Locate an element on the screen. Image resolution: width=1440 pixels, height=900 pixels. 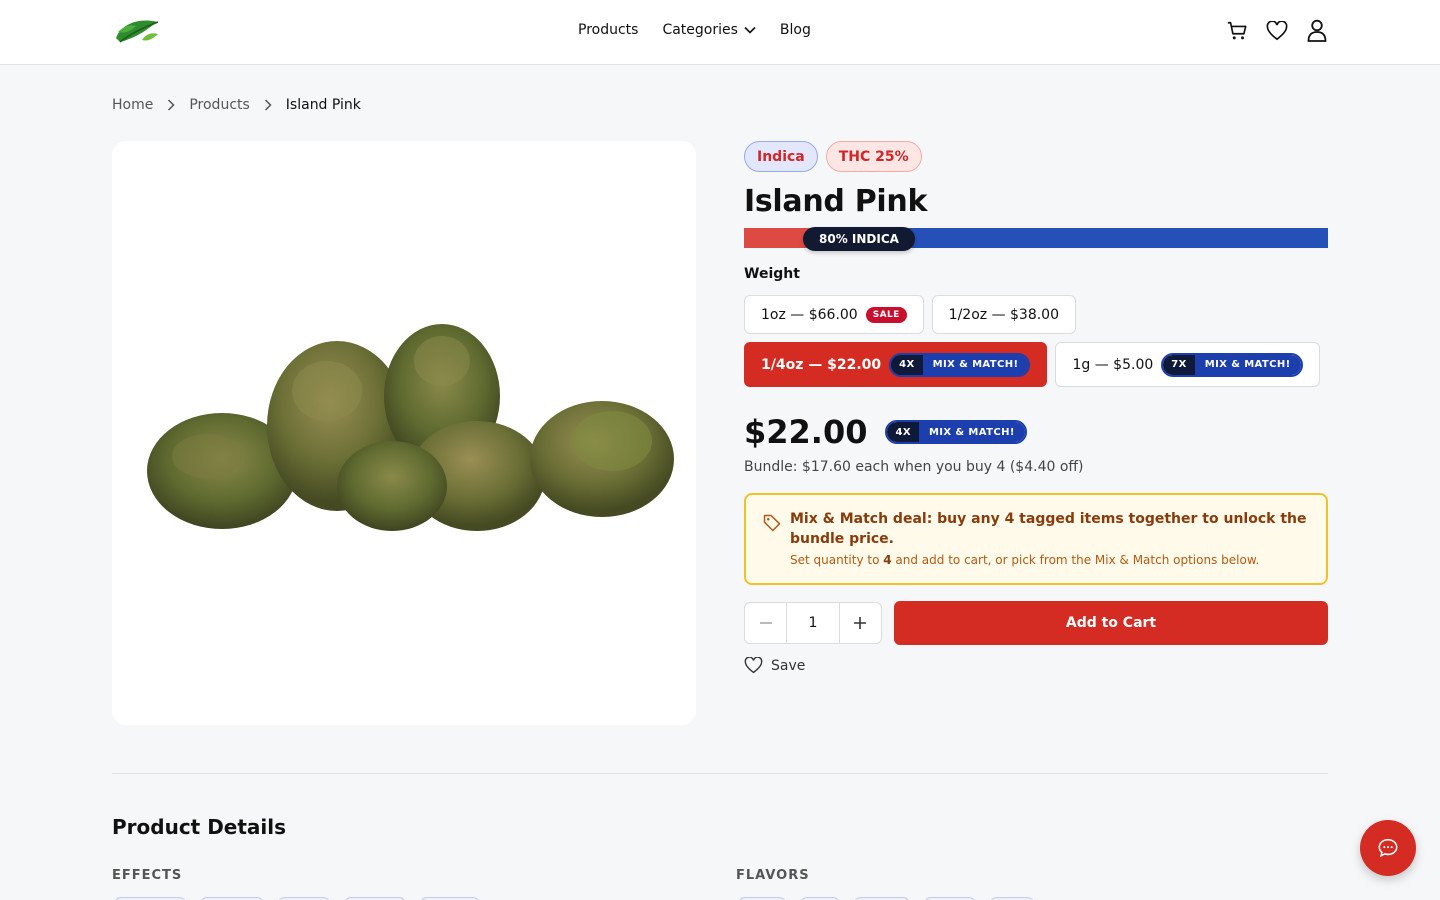
chevron-down-icon is located at coordinates (750, 30).